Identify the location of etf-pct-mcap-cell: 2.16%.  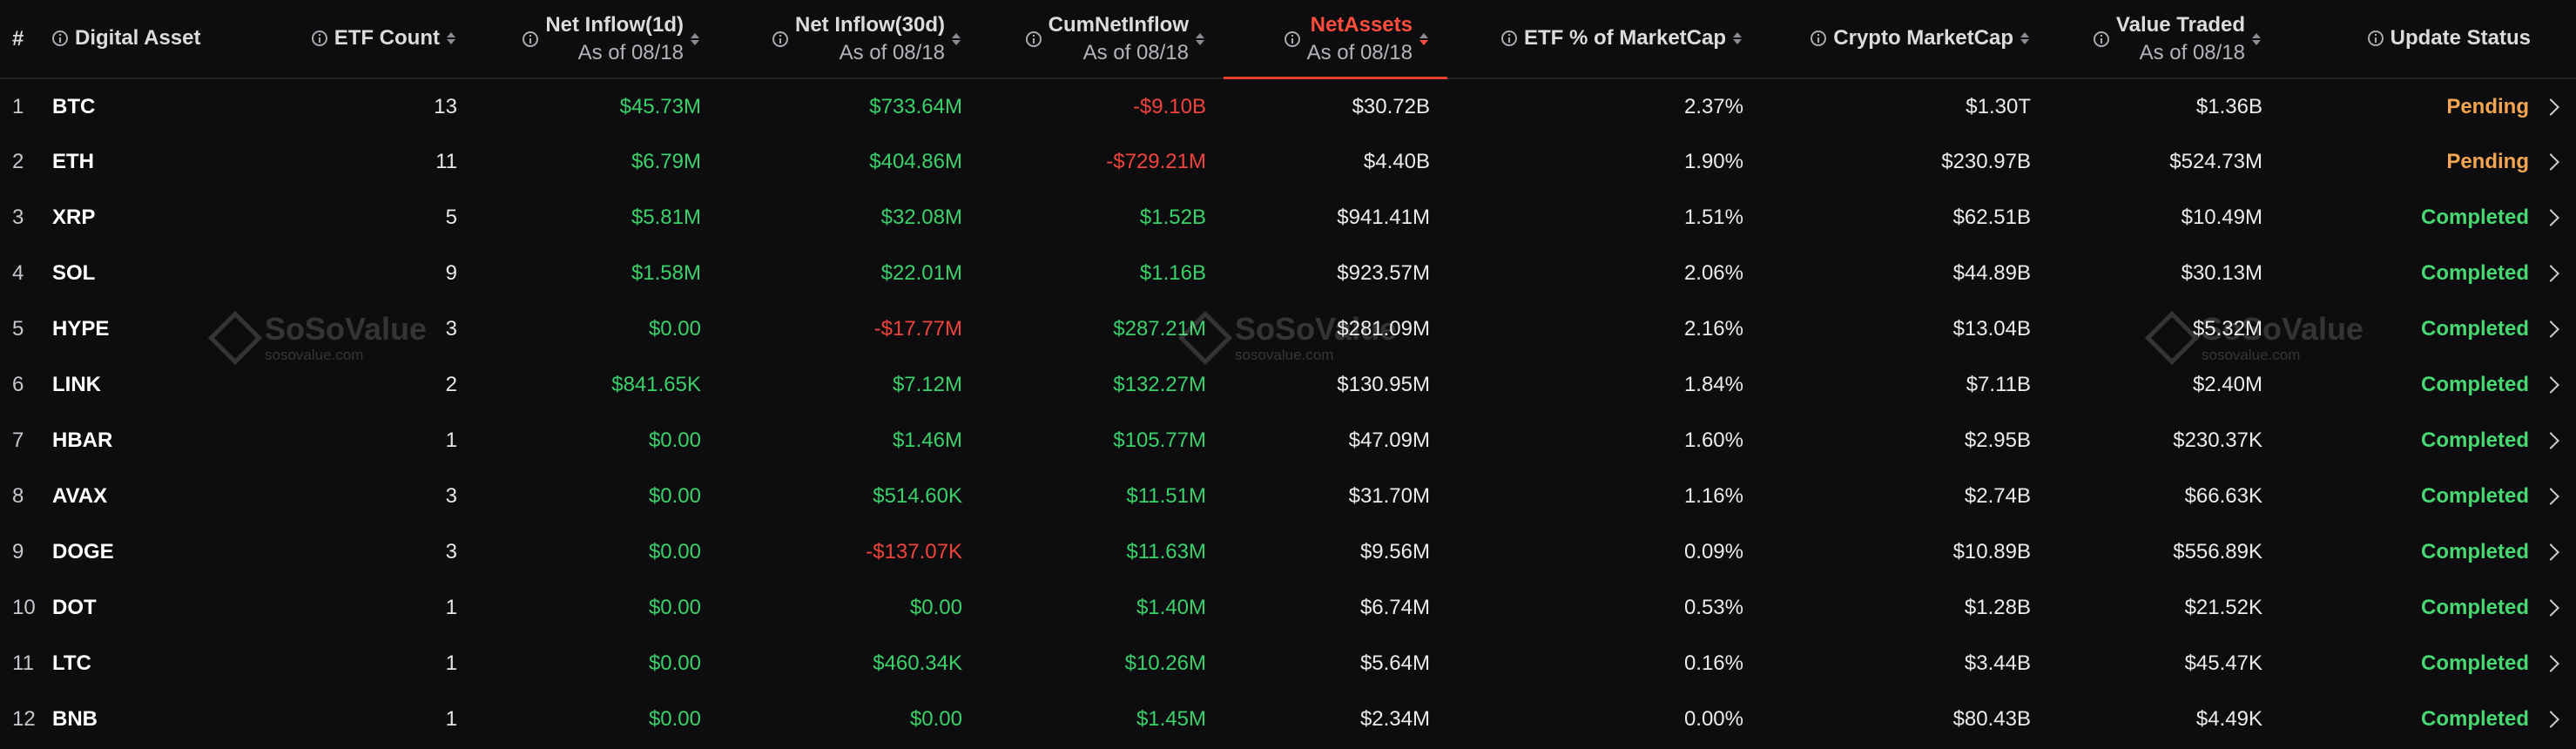
(1713, 329).